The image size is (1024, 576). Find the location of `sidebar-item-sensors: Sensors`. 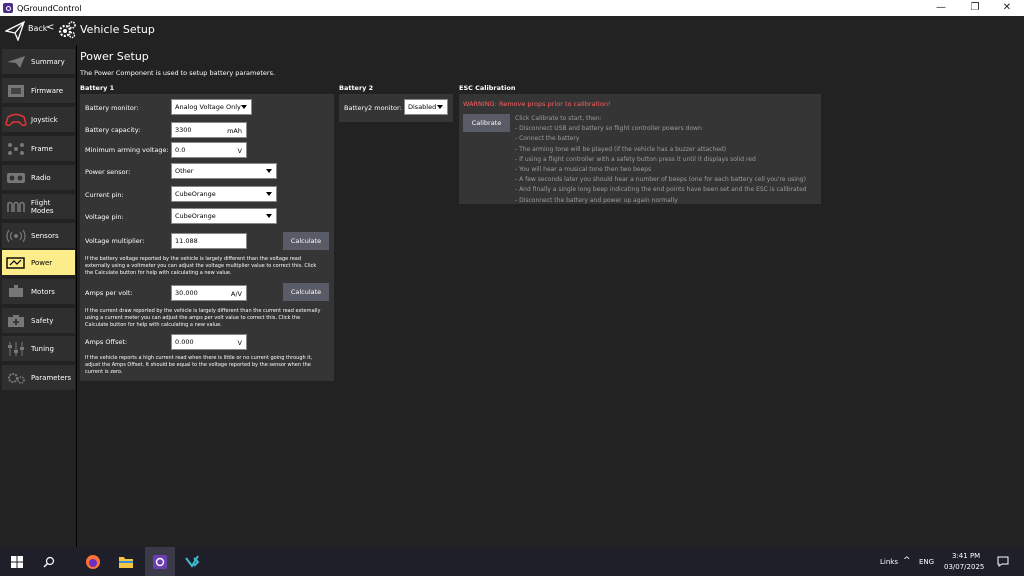

sidebar-item-sensors: Sensors is located at coordinates (38, 235).